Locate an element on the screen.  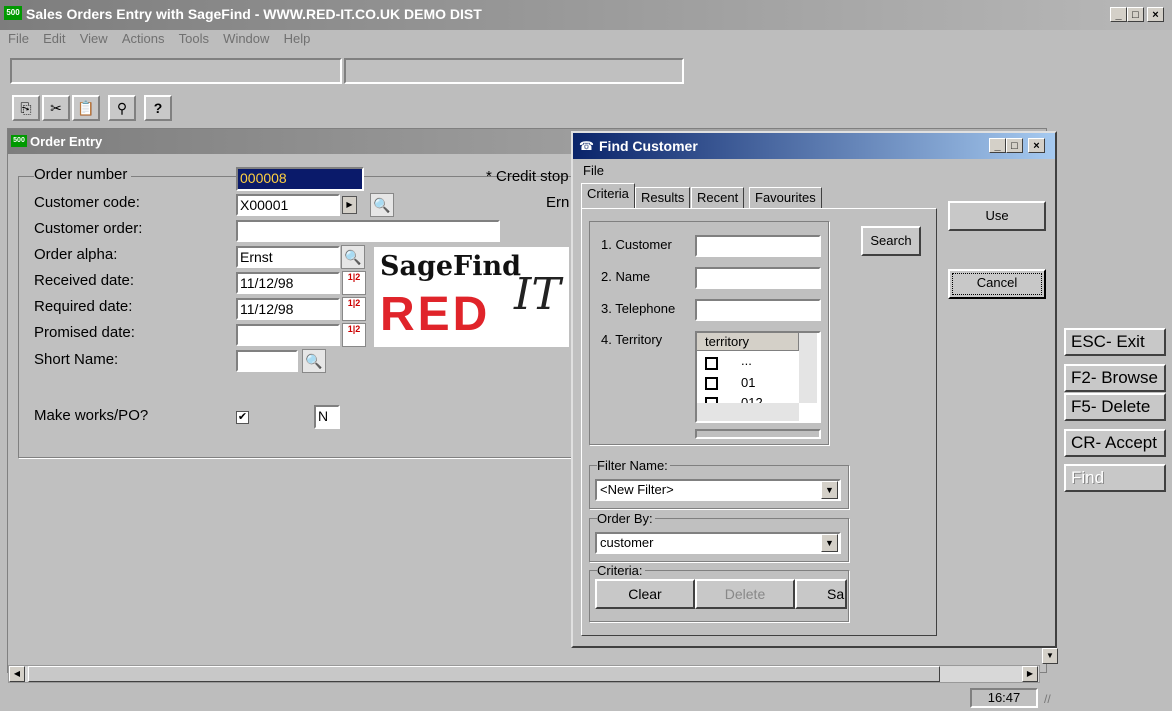
scroll-right-icon: ▶ is located at coordinates (1030, 674).